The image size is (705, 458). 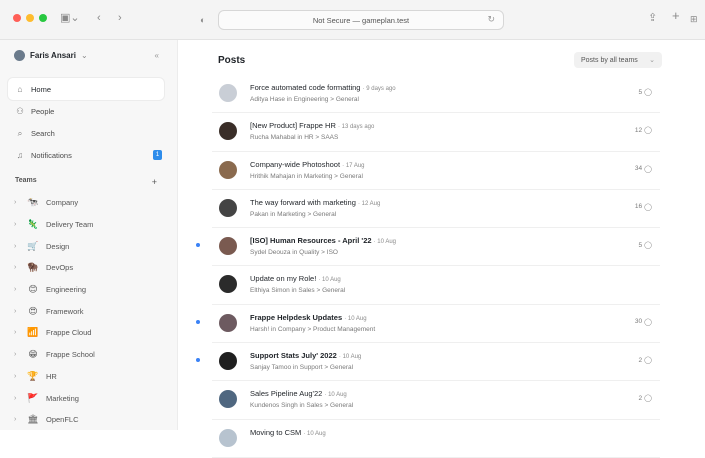 I want to click on user-menu: Faris Ansari ⌄, so click(x=51, y=55).